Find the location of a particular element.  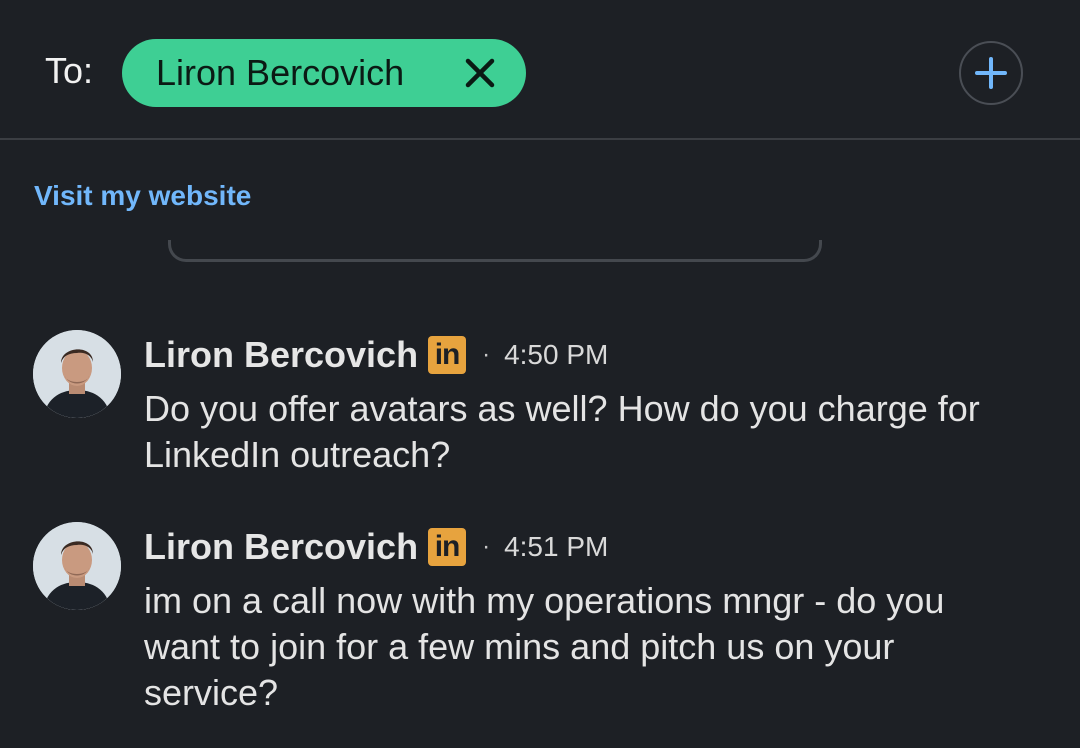

recipient-chip: Liron Bercovich is located at coordinates (324, 73).